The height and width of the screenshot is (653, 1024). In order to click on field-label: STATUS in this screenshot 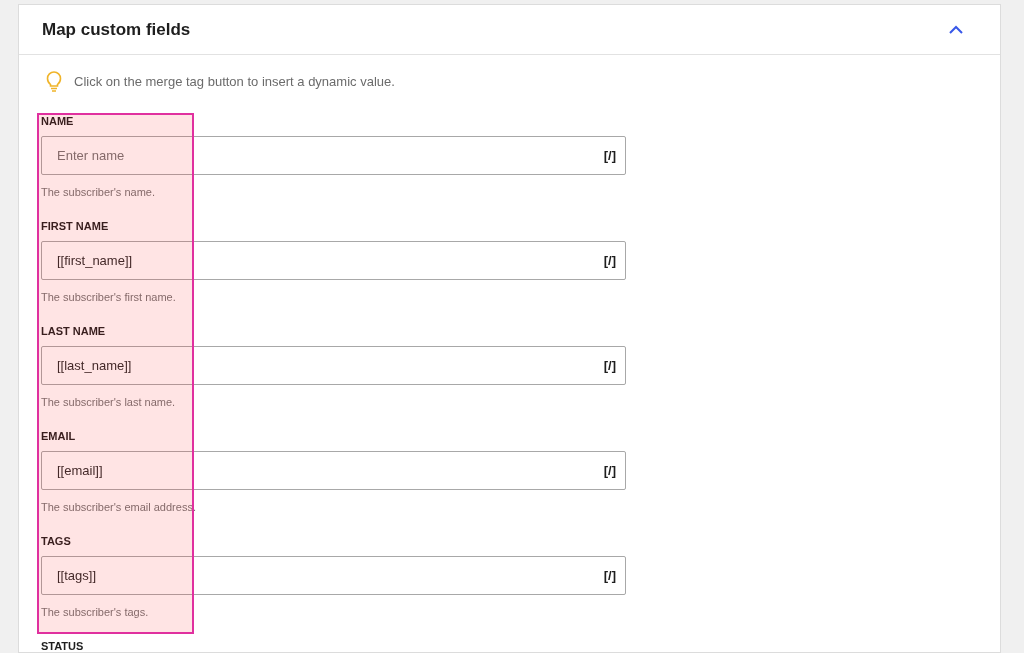, I will do `click(62, 645)`.